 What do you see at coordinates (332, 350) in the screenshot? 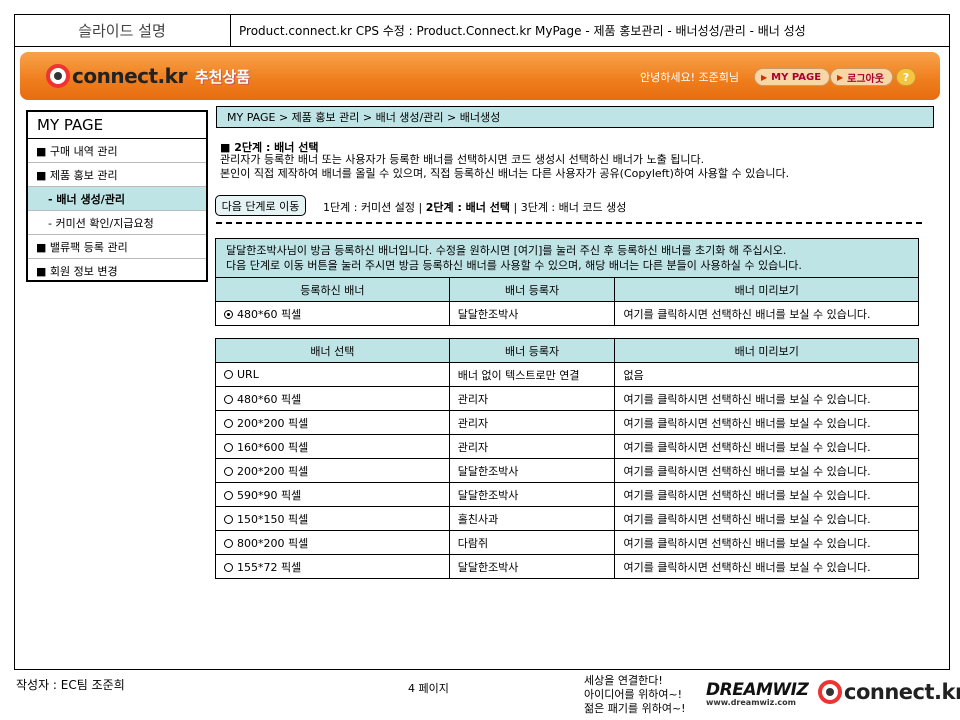
I see `col-header-select: 배너 선택` at bounding box center [332, 350].